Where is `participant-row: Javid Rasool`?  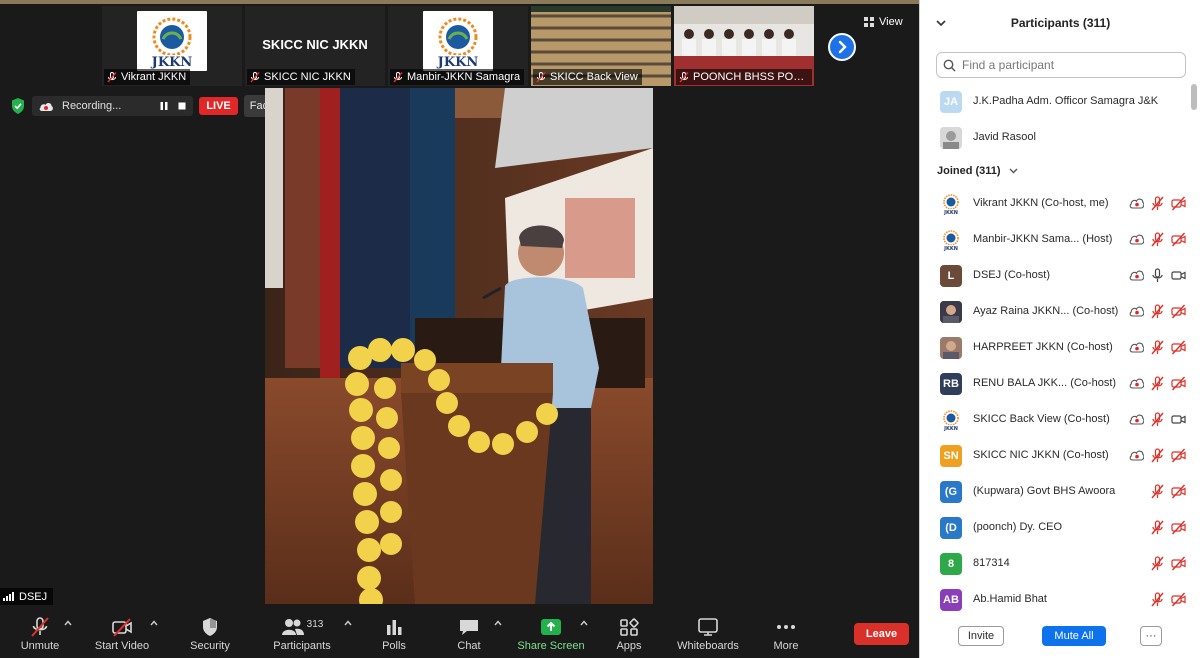
participant-row: Javid Rasool is located at coordinates (1055, 138).